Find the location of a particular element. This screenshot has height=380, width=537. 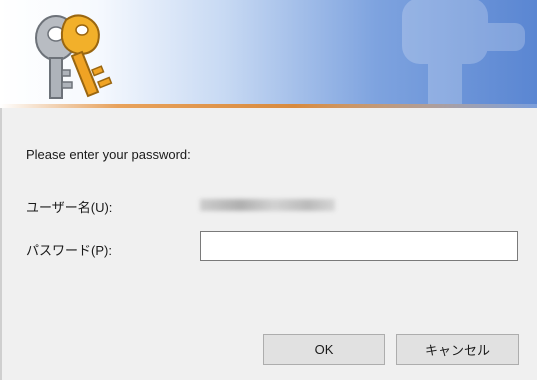

password-prompt: Please enter your password: is located at coordinates (108, 154).